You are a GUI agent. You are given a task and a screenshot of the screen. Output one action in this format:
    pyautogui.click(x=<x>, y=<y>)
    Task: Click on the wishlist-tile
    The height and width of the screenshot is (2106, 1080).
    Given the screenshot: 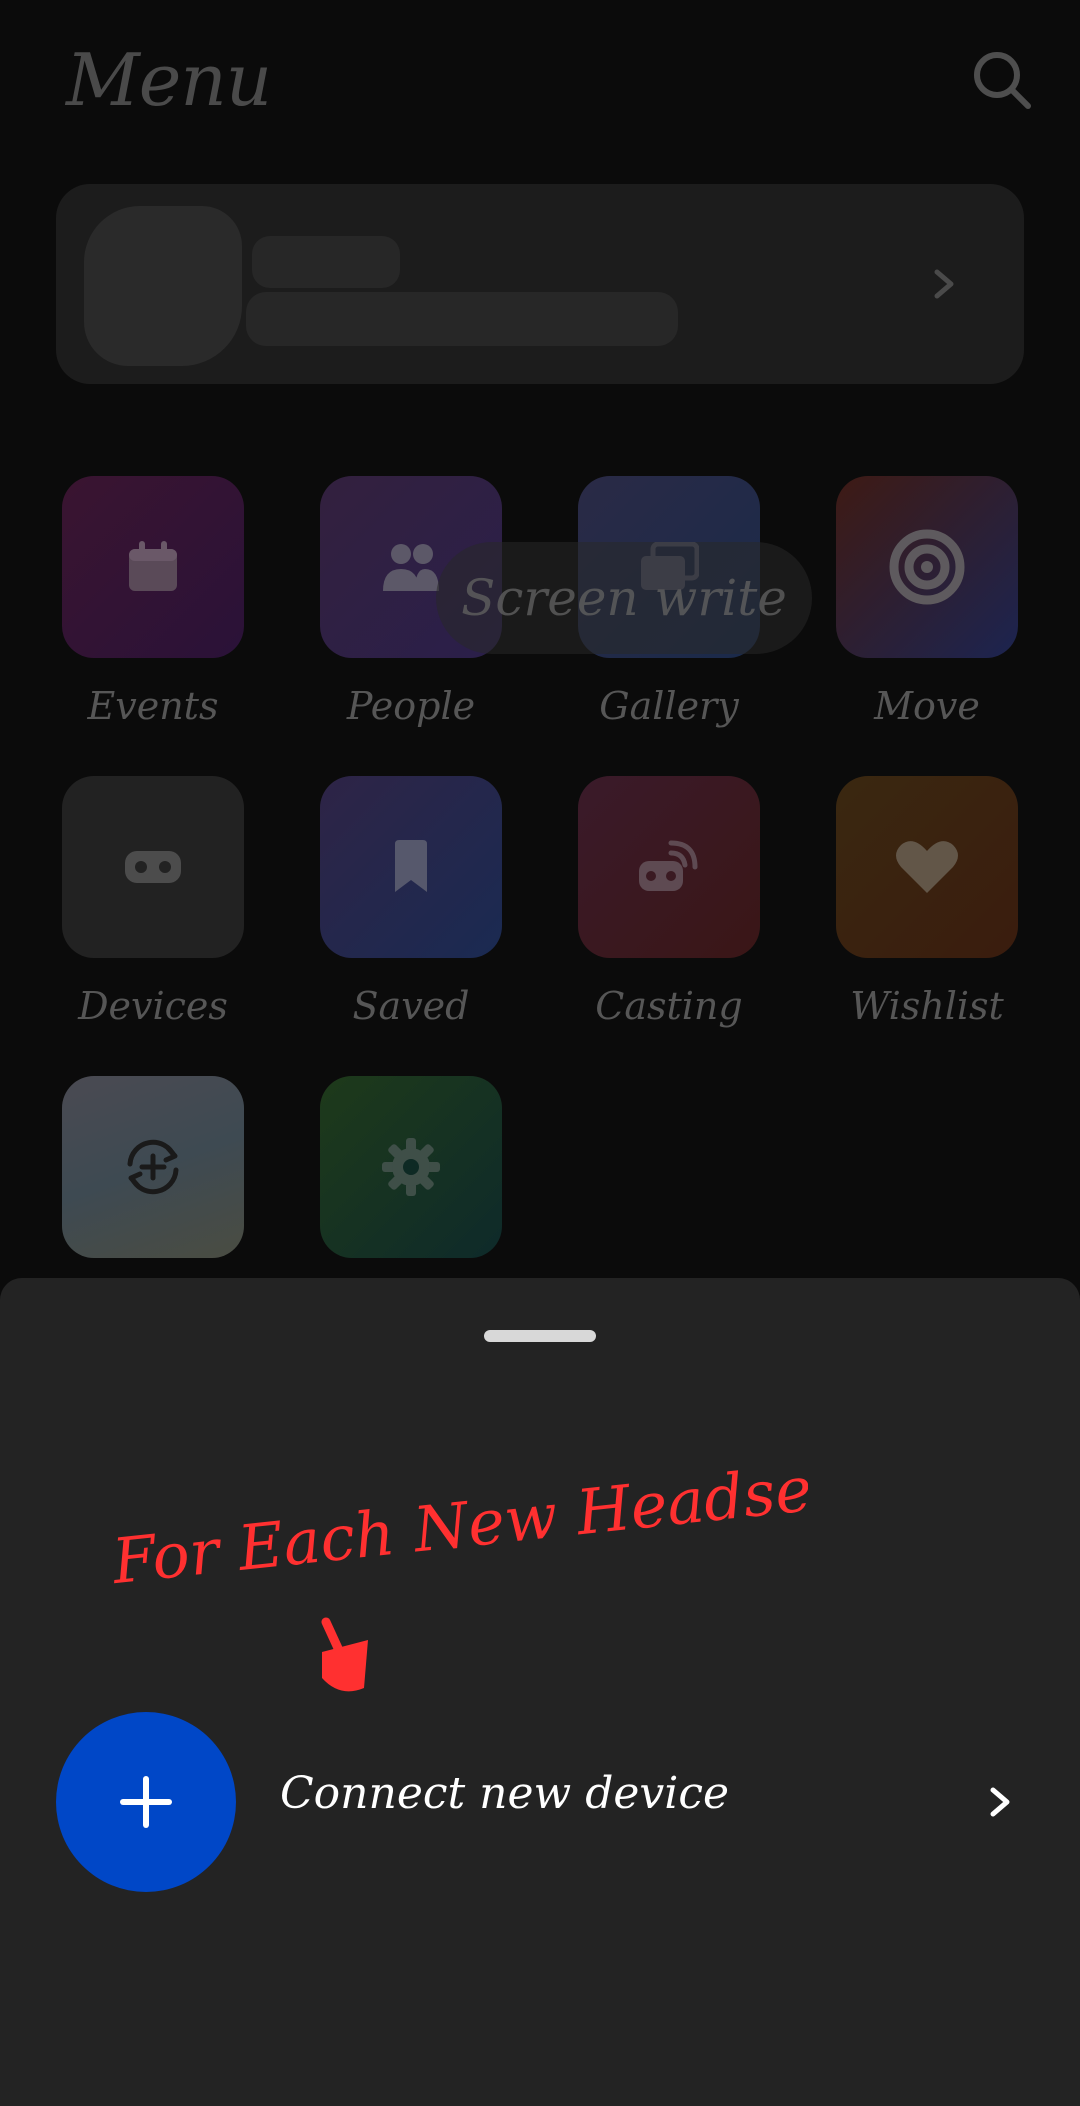 What is the action you would take?
    pyautogui.click(x=927, y=867)
    